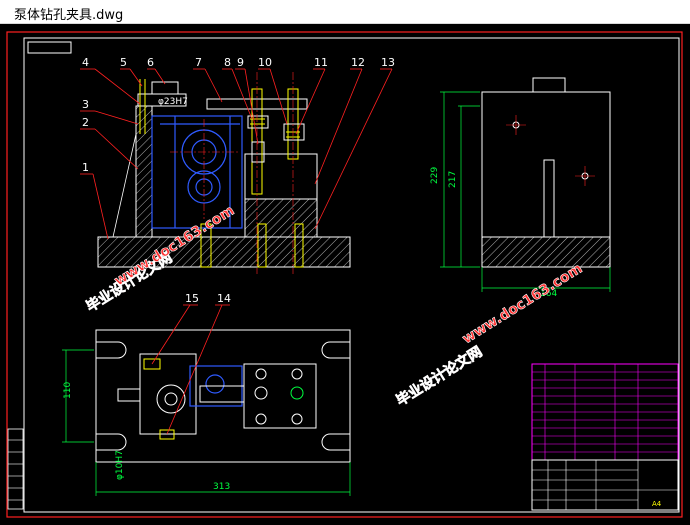  I want to click on callout-12: 12, so click(358, 62).